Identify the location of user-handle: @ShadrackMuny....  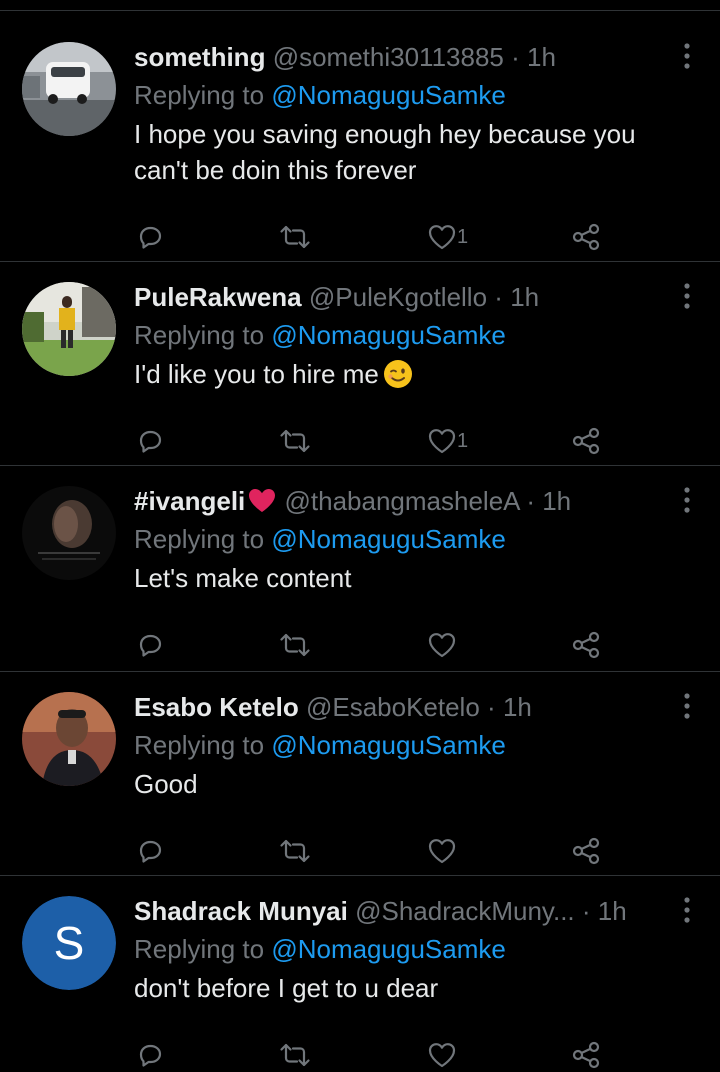
(465, 911).